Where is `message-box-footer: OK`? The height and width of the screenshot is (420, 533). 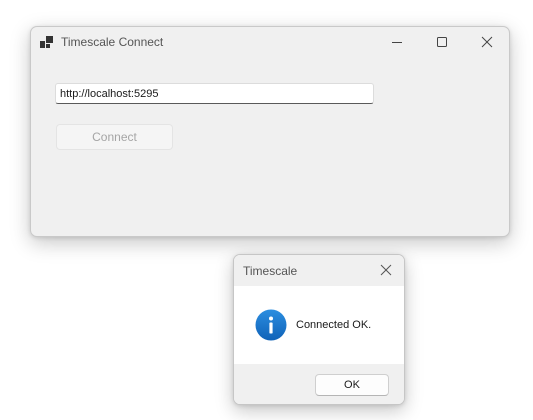 message-box-footer: OK is located at coordinates (319, 384).